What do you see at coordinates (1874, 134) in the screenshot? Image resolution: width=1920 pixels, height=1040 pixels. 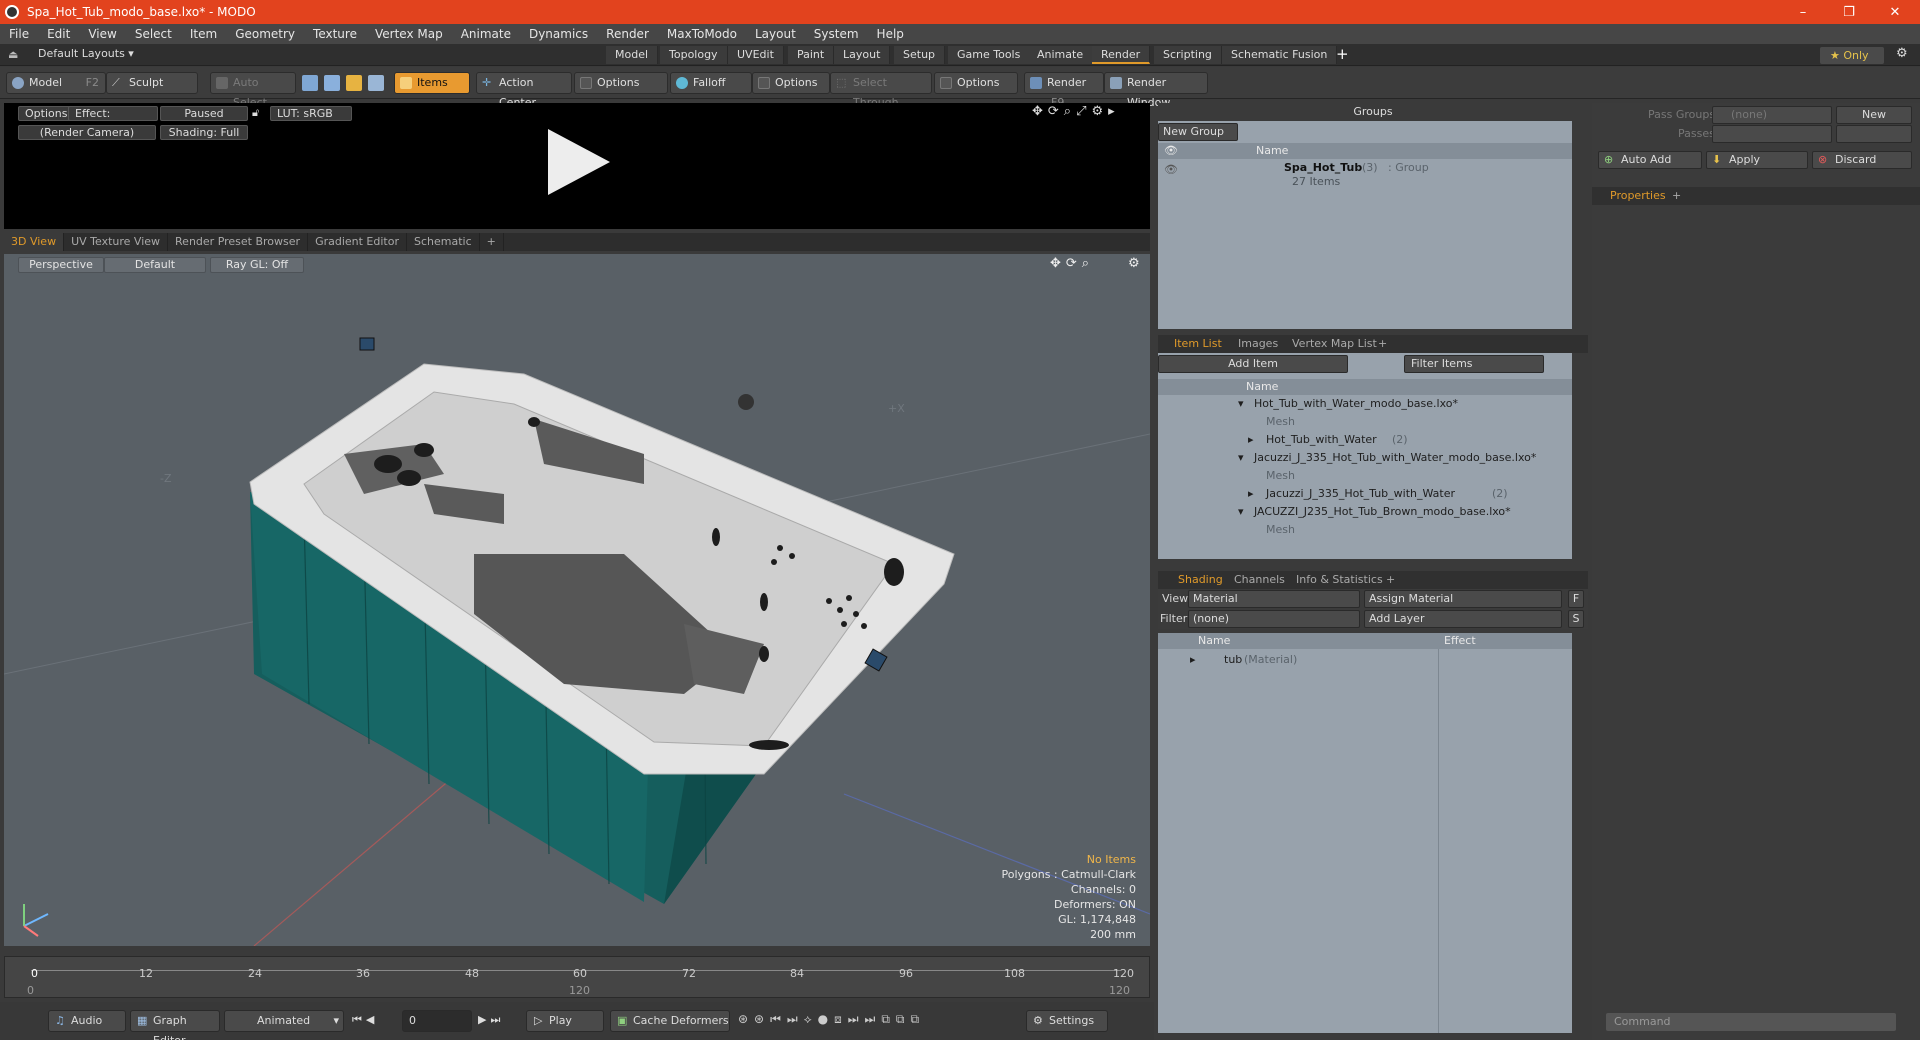 I see `new-pass-button` at bounding box center [1874, 134].